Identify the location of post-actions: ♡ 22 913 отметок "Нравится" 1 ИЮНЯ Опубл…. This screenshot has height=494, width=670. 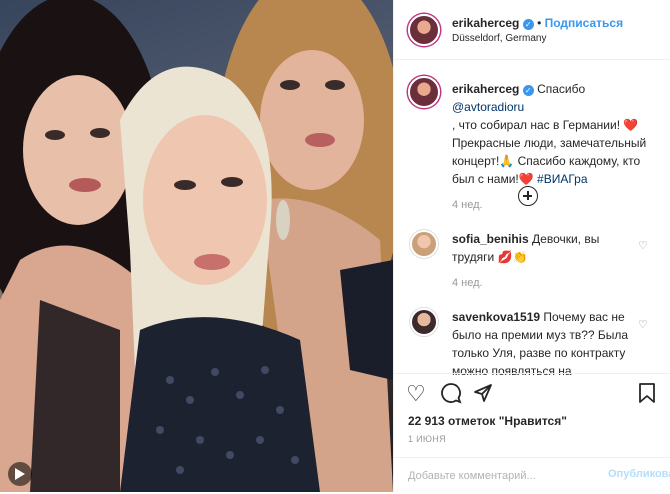
(532, 433).